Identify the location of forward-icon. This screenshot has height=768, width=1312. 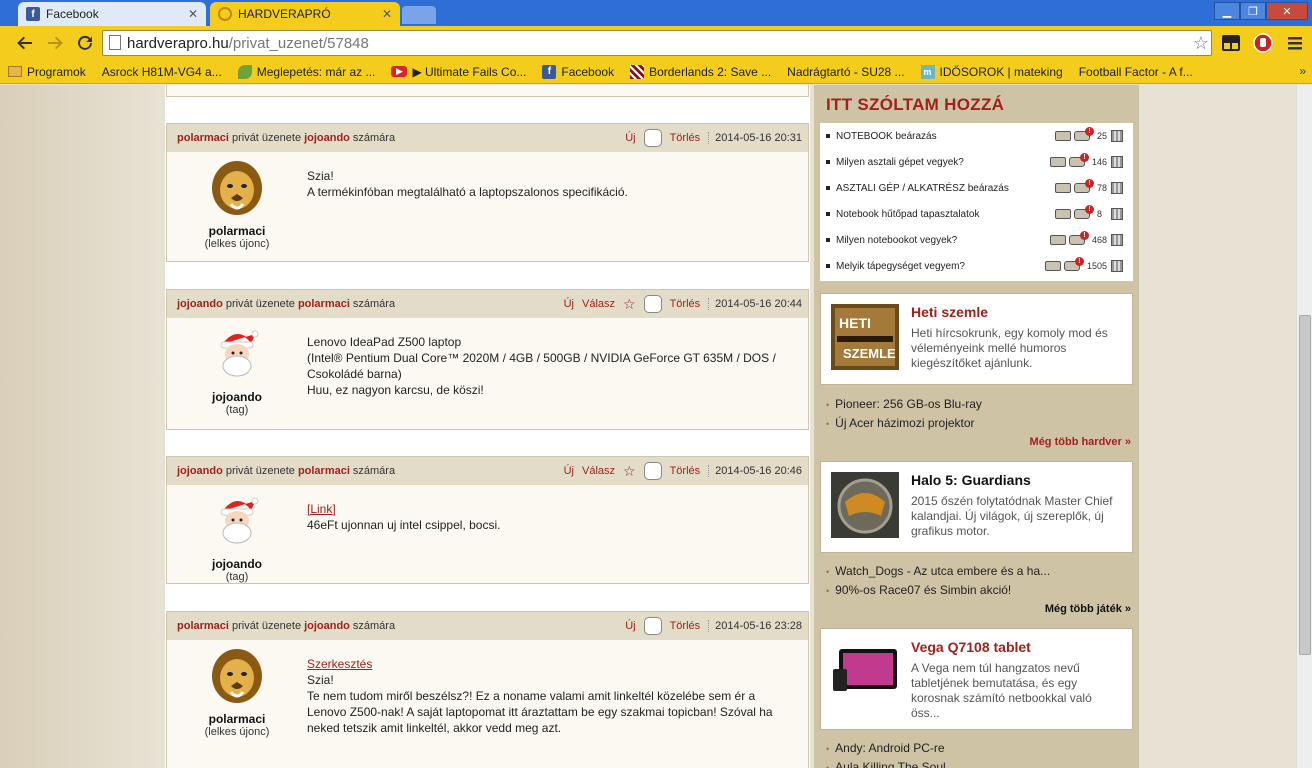
(55, 43).